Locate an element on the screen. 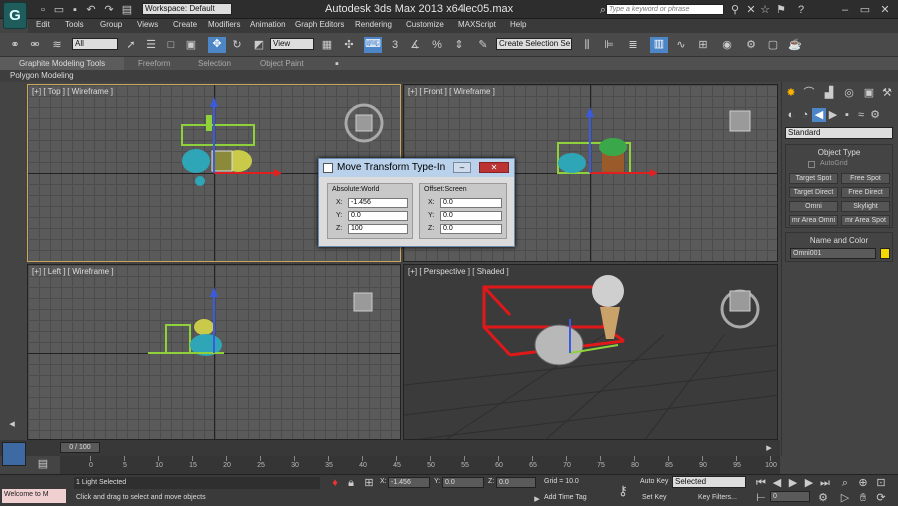  pan-icon: ✋︎ is located at coordinates (863, 498).